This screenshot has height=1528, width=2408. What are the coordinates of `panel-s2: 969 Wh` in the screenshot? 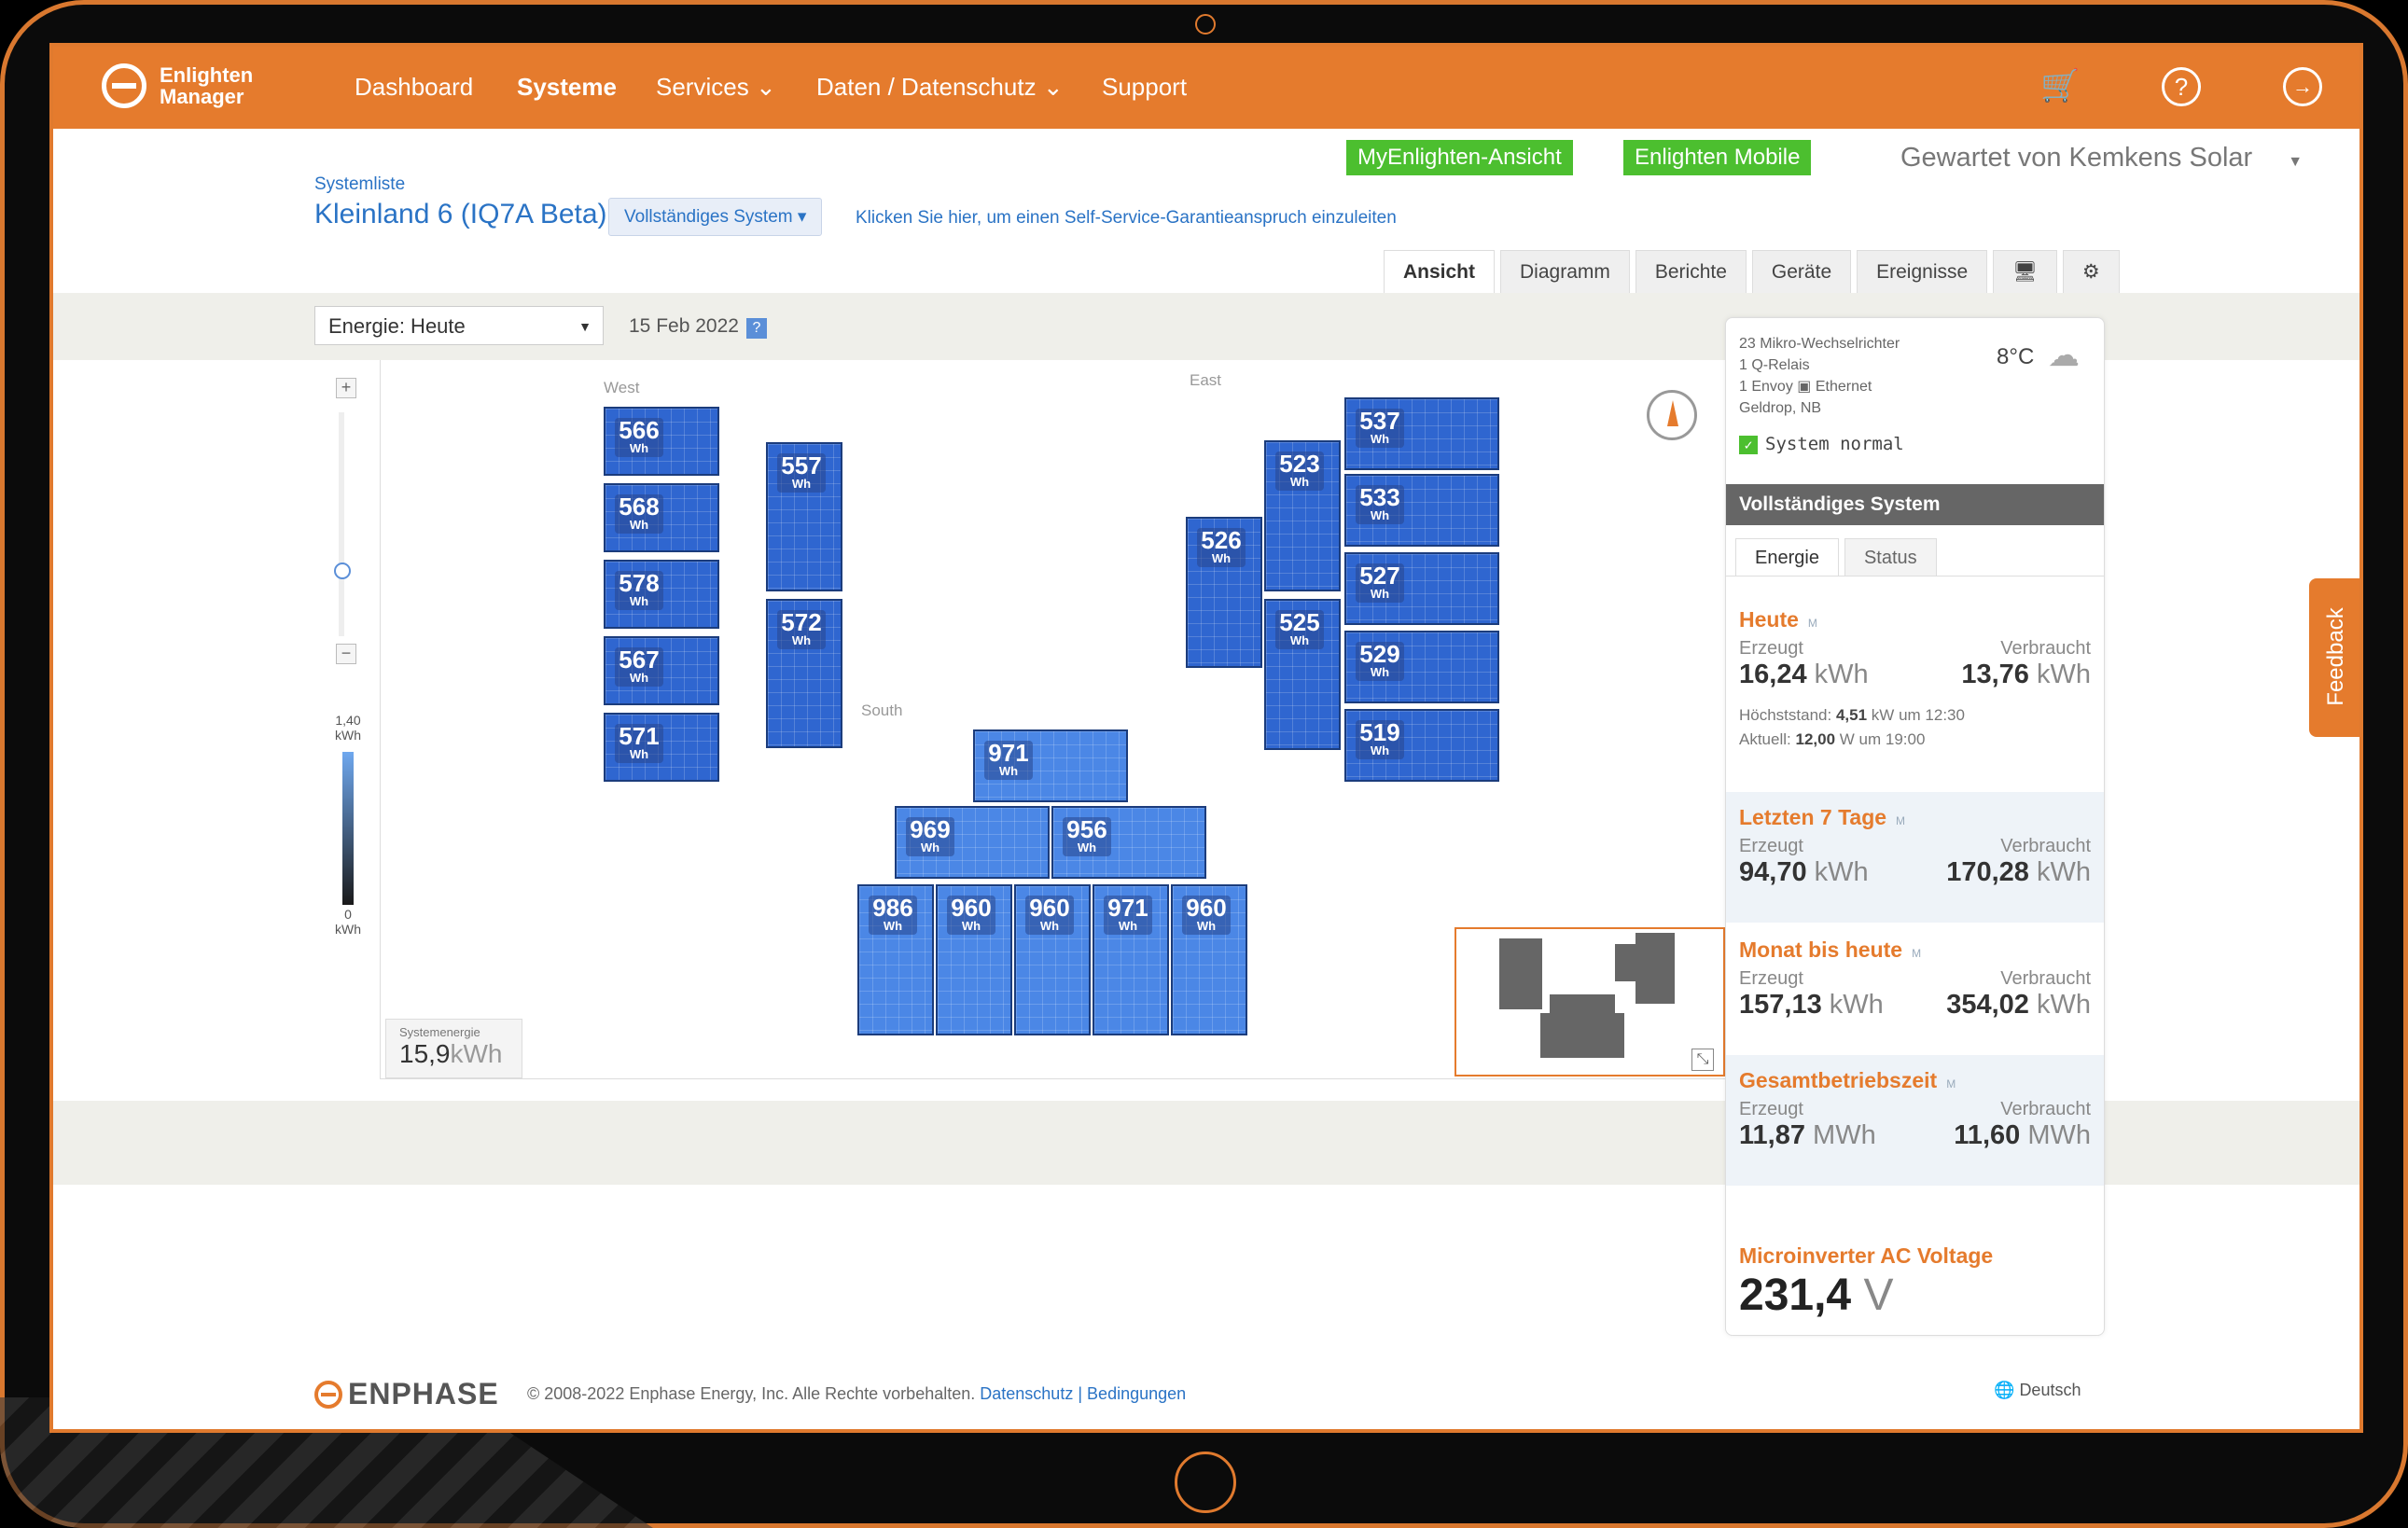 It's located at (973, 842).